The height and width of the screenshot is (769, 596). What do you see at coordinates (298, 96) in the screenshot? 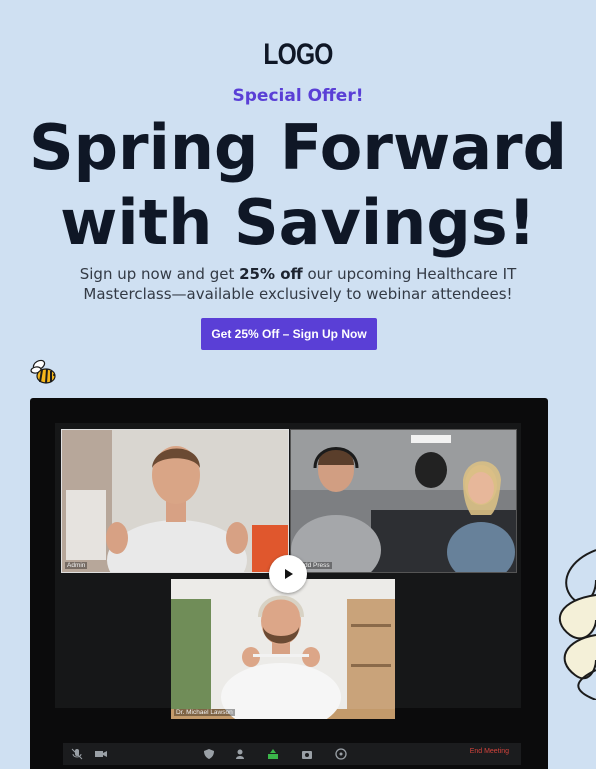
I see `special-offer-label: Special Offer!` at bounding box center [298, 96].